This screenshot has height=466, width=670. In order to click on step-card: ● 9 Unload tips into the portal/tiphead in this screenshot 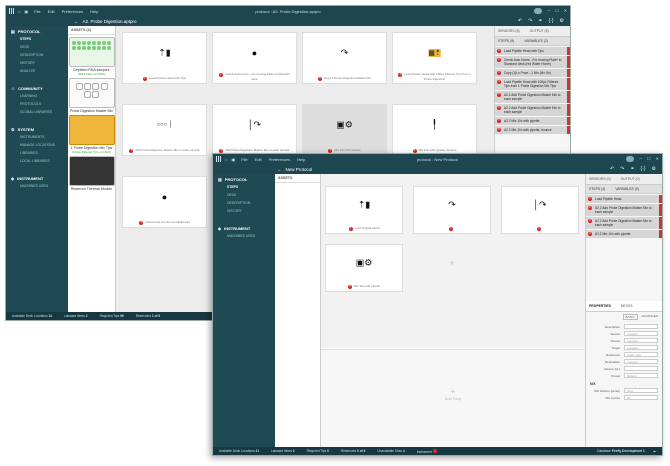, I will do `click(164, 202)`.